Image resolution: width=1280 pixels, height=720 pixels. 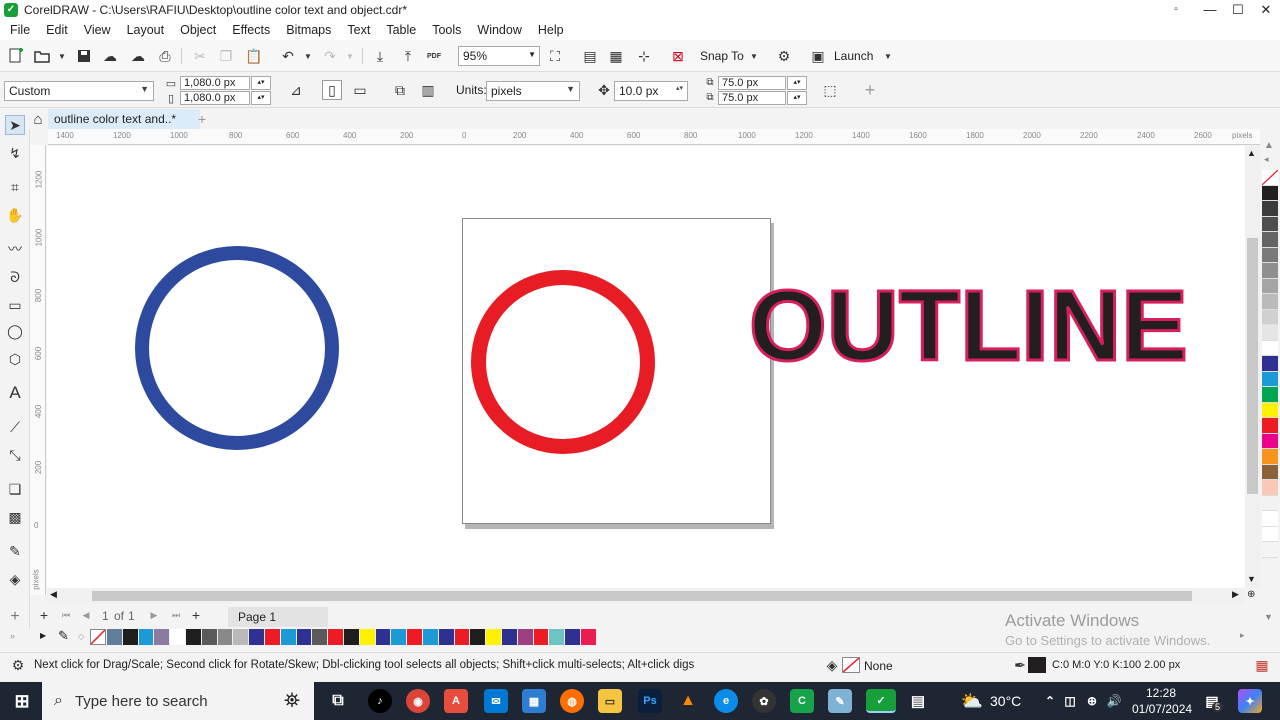 I want to click on transparency-tool-icon: ▩, so click(x=15, y=517).